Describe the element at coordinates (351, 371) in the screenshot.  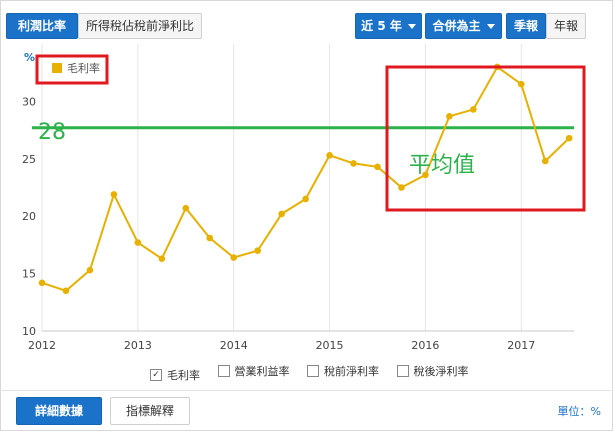
I see `checkbox-label: 稅前淨利率` at that location.